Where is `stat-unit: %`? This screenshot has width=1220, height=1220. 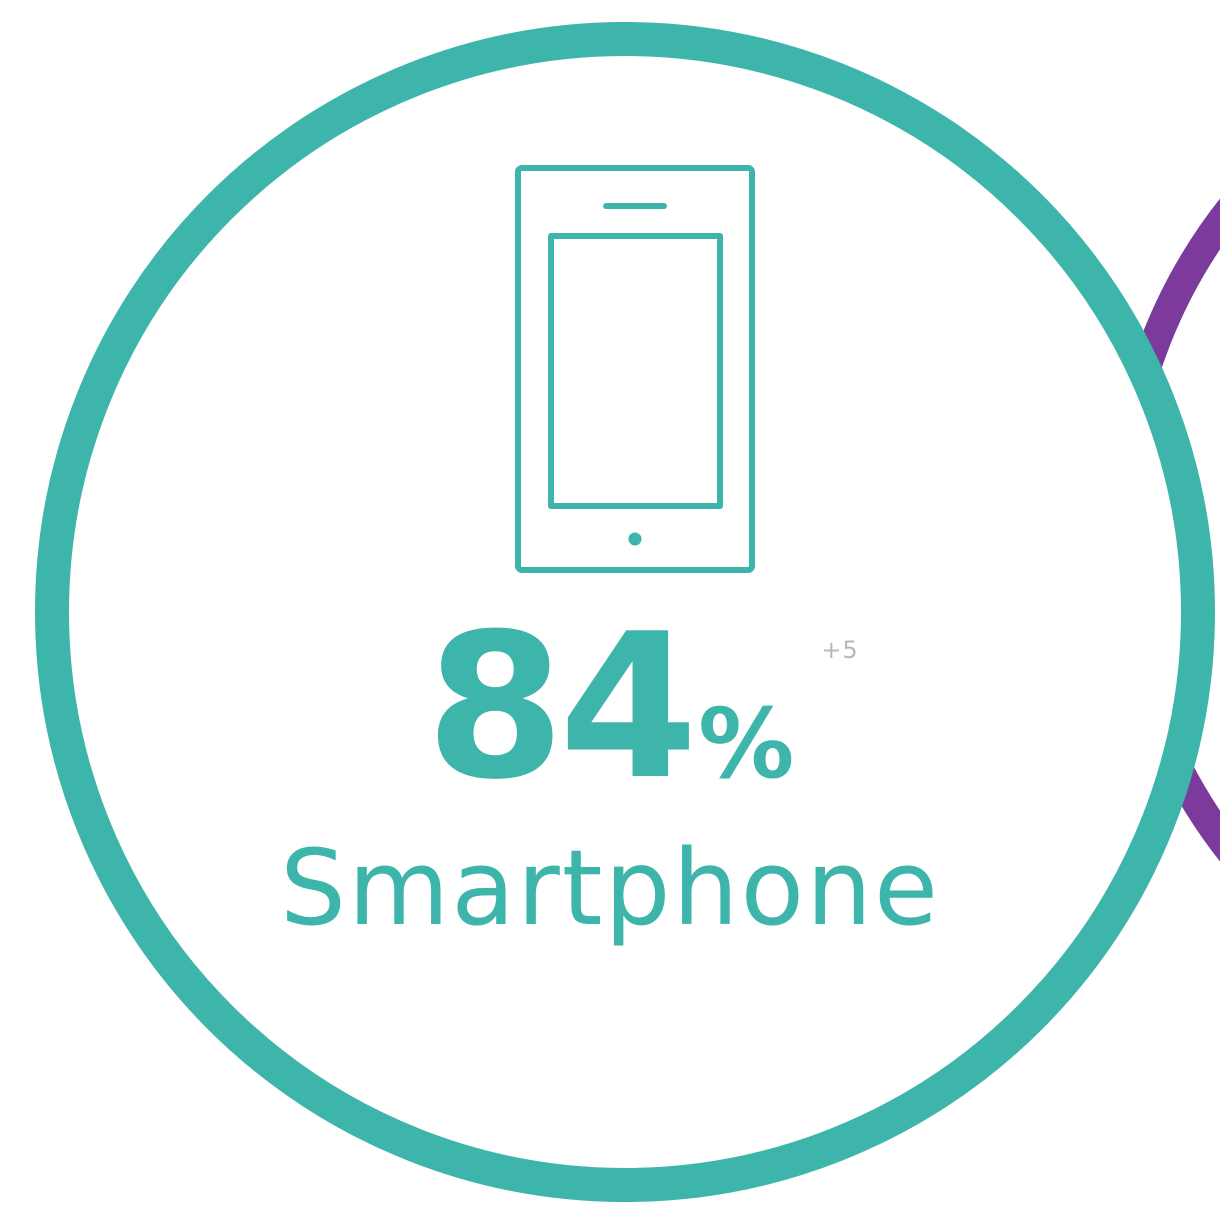
stat-unit: % is located at coordinates (746, 744).